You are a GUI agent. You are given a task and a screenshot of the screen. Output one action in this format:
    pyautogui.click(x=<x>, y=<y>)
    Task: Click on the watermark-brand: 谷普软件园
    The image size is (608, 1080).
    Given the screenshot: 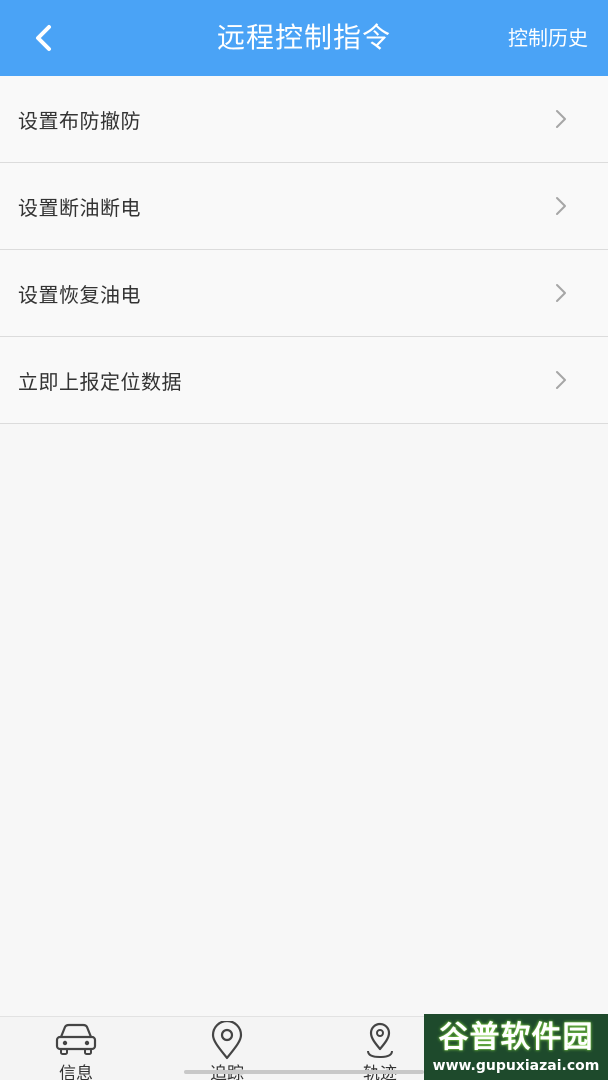 What is the action you would take?
    pyautogui.click(x=516, y=1037)
    